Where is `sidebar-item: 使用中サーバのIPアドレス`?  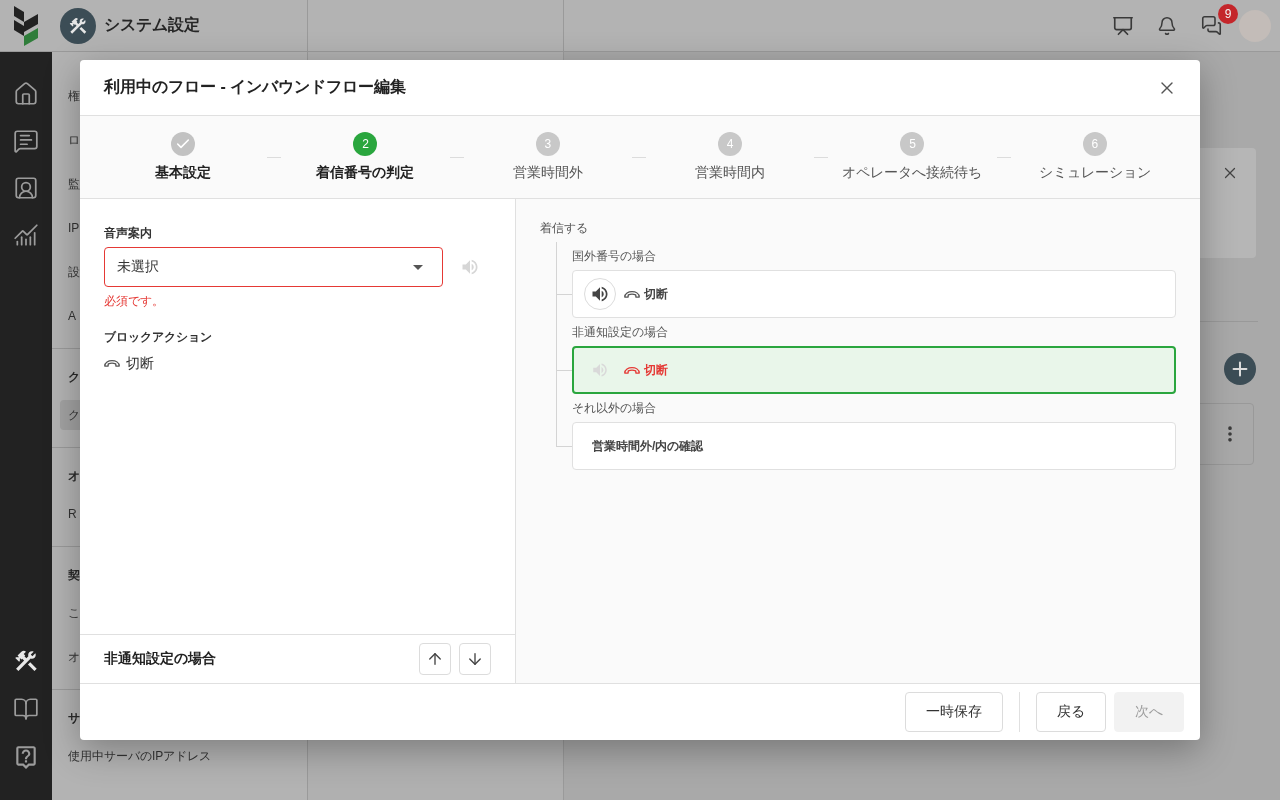
sidebar-item: 使用中サーバのIPアドレス is located at coordinates (136, 756).